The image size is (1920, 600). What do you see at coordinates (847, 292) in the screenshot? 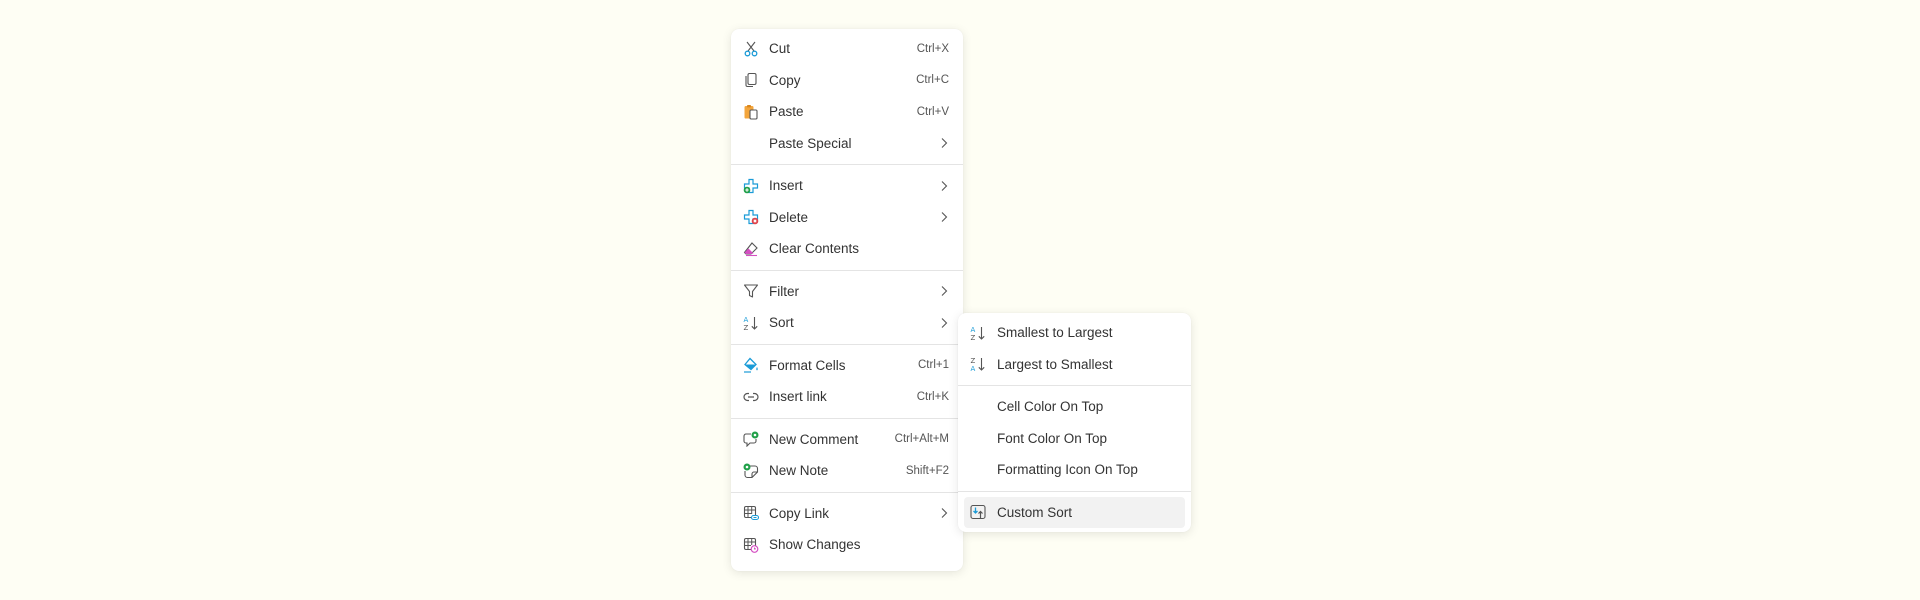
I see `menu-item-filter: Filter` at bounding box center [847, 292].